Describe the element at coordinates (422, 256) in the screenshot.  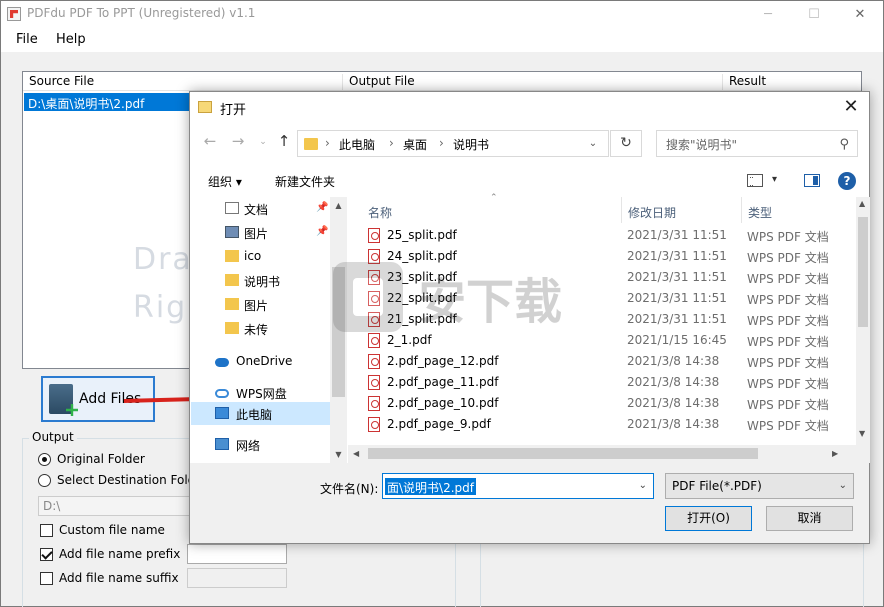
I see `file-name: 24_split.pdf` at that location.